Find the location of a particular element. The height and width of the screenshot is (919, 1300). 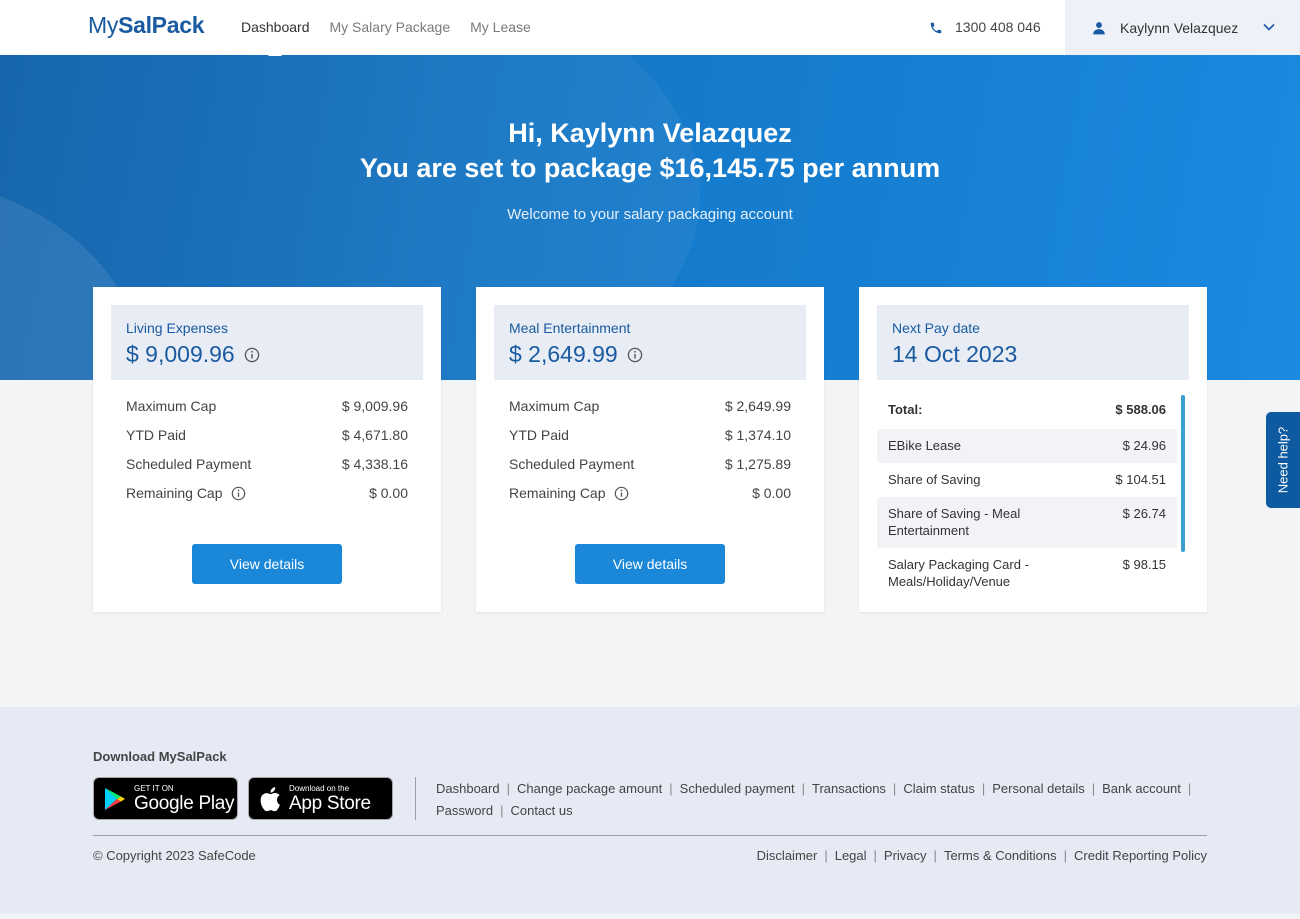

row-scheduled-payment: Scheduled Payment $ 4,338.16 is located at coordinates (267, 470).